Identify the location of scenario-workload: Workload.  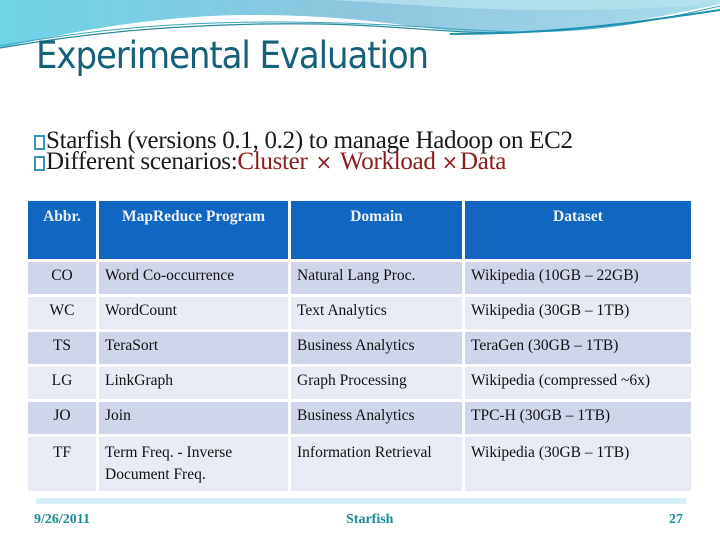
(387, 161).